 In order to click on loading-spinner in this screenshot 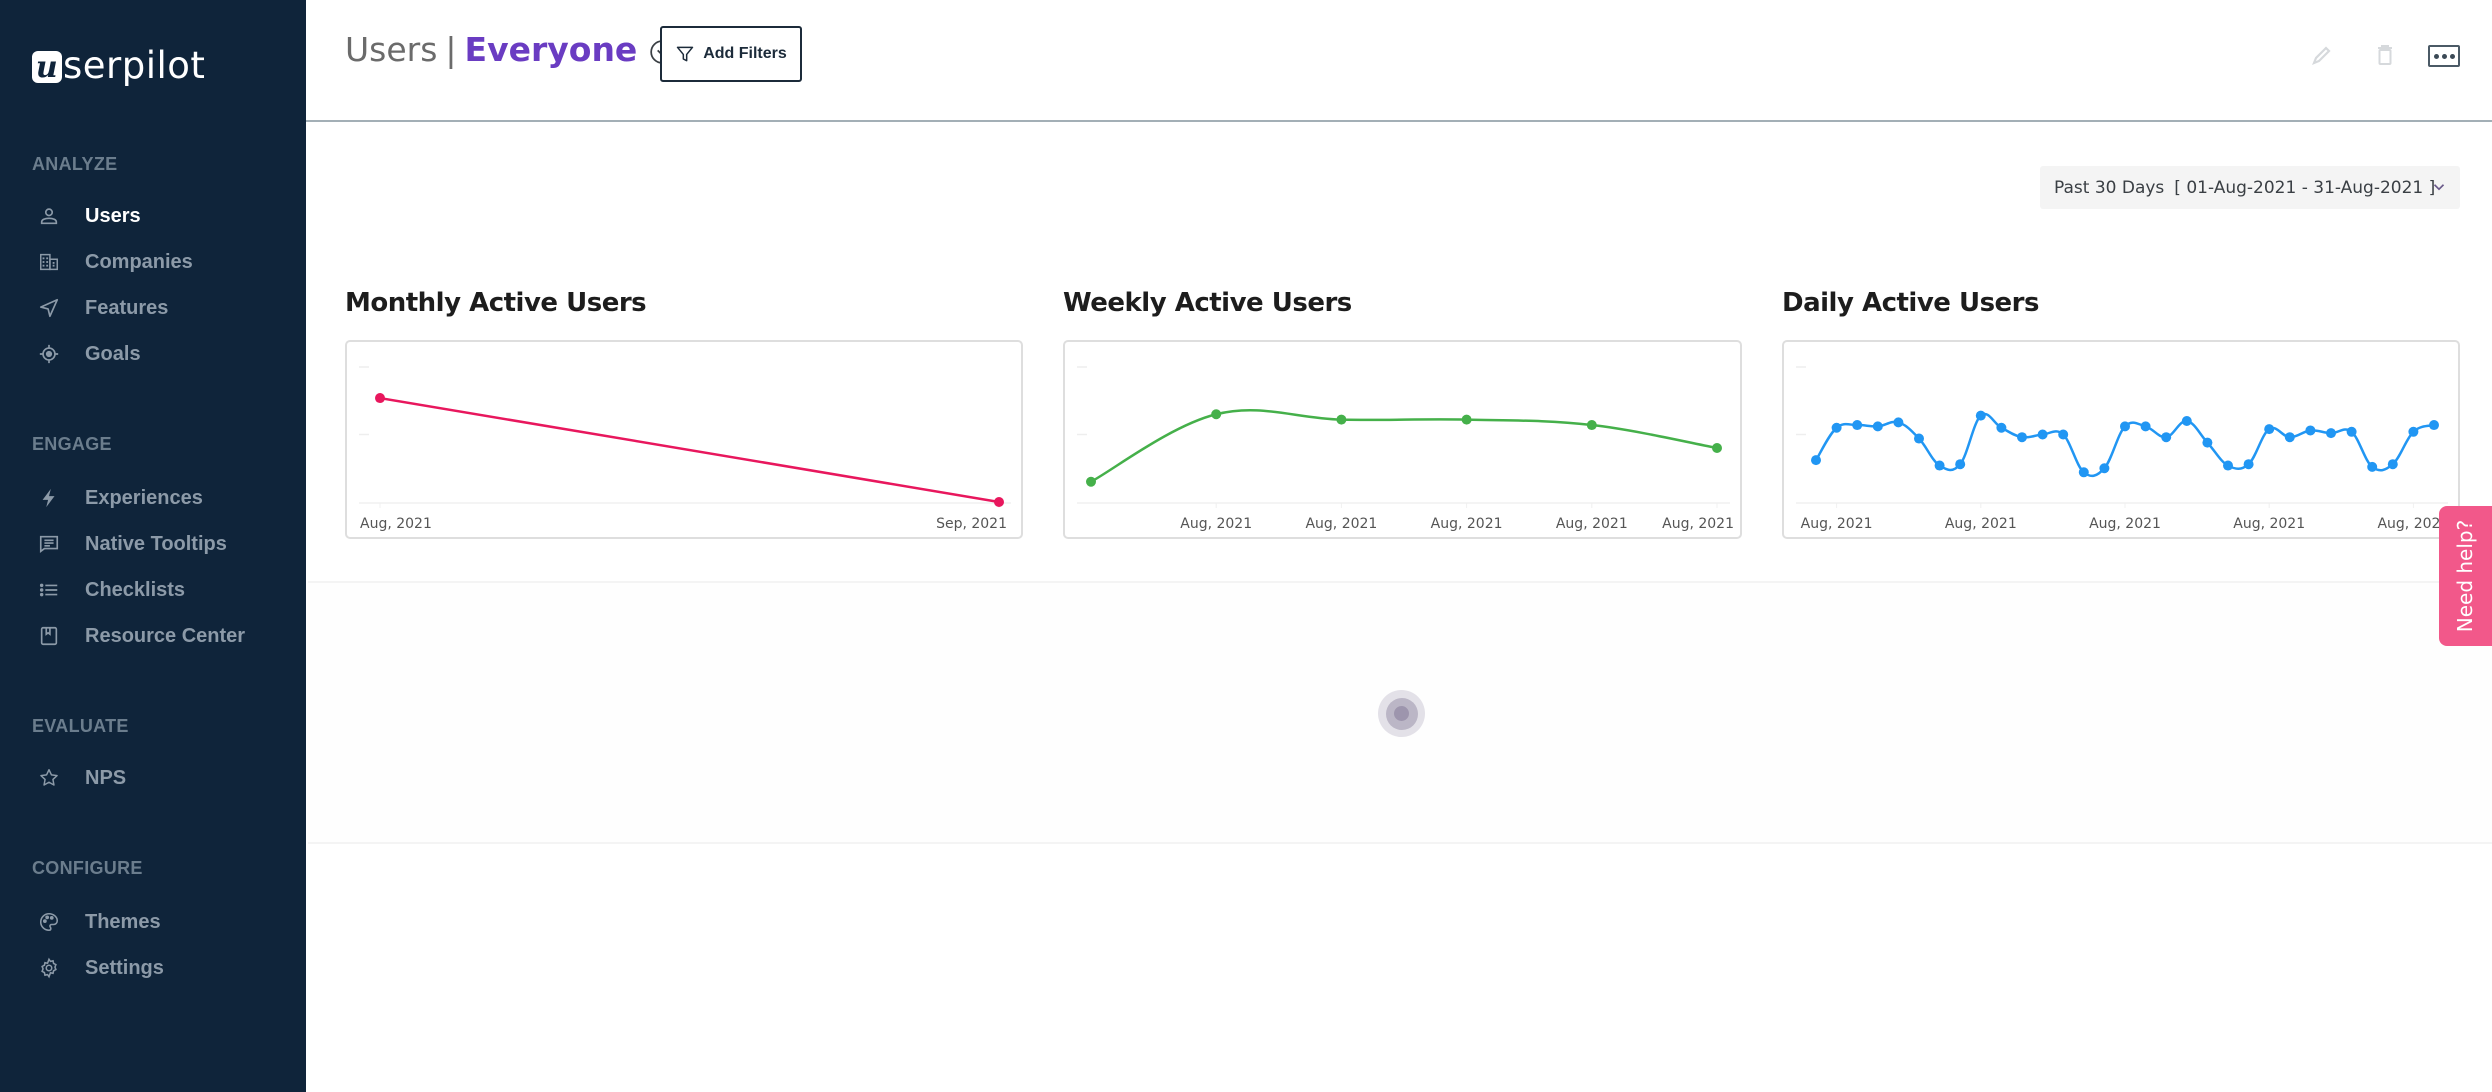, I will do `click(1401, 713)`.